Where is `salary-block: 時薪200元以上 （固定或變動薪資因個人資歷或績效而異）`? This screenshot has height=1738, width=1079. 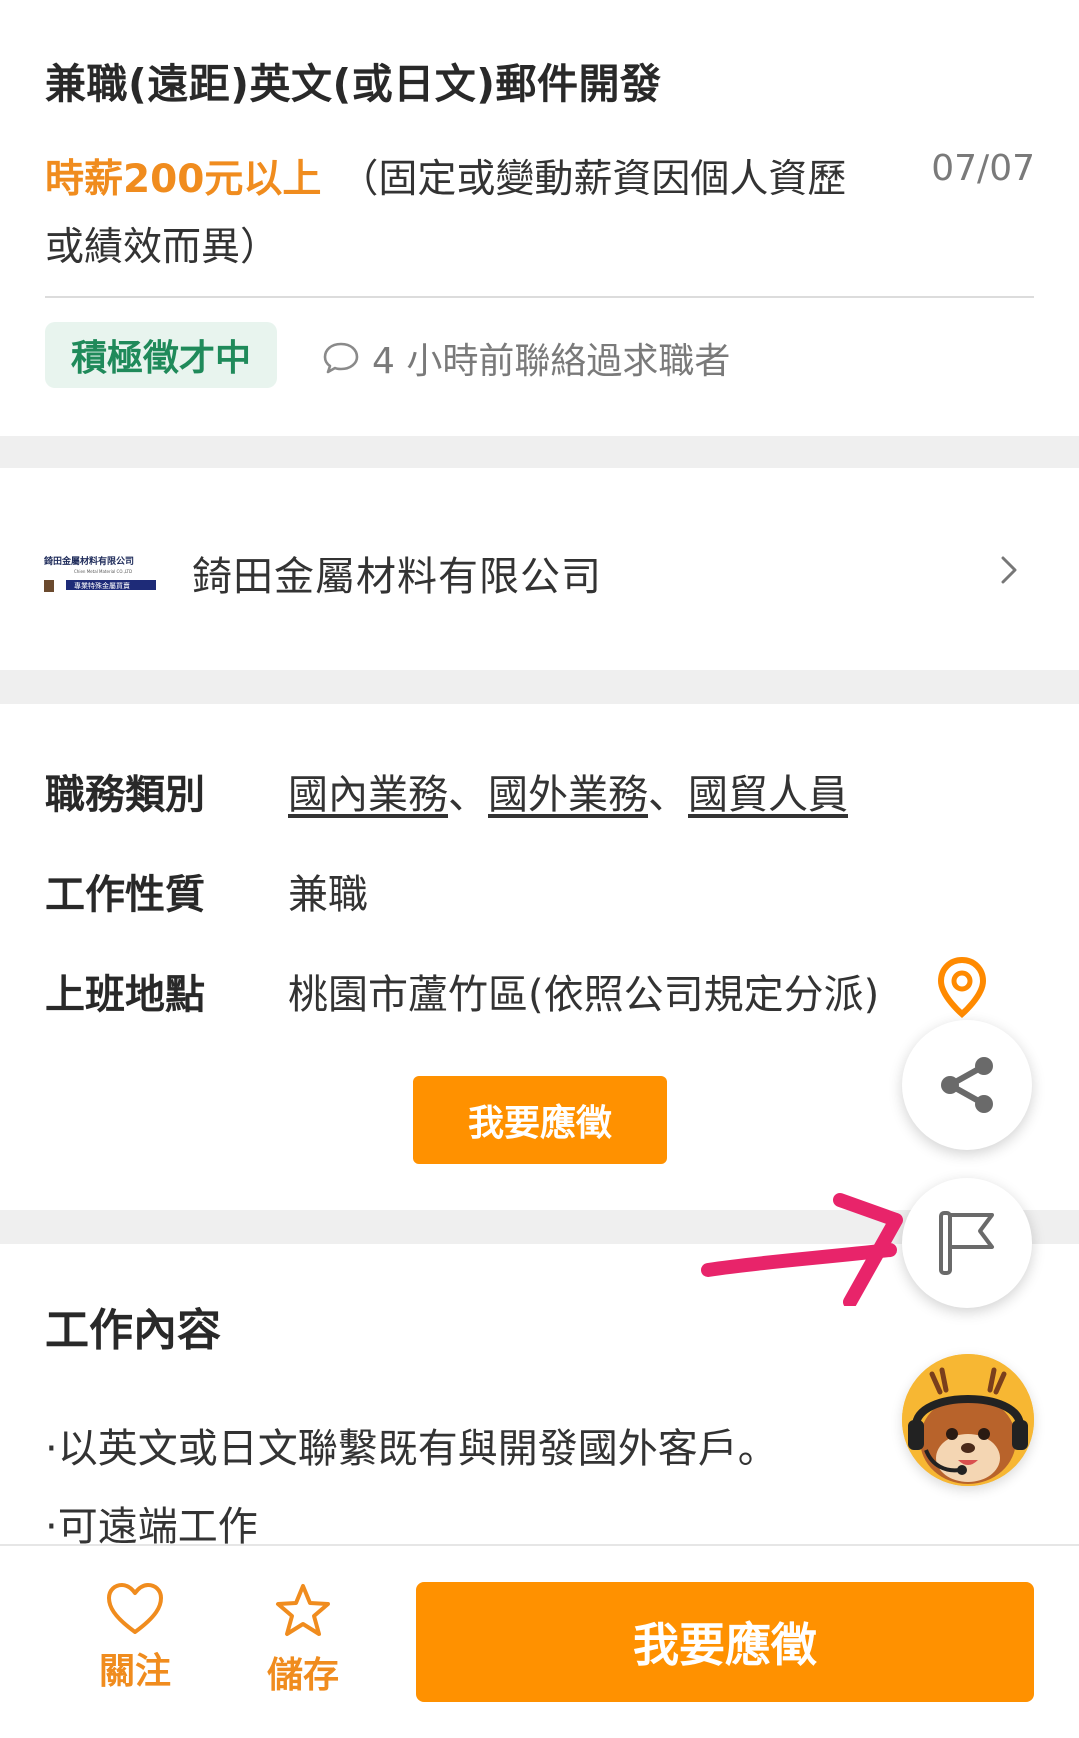 salary-block: 時薪200元以上 （固定或變動薪資因個人資歷或績效而異） is located at coordinates (465, 214).